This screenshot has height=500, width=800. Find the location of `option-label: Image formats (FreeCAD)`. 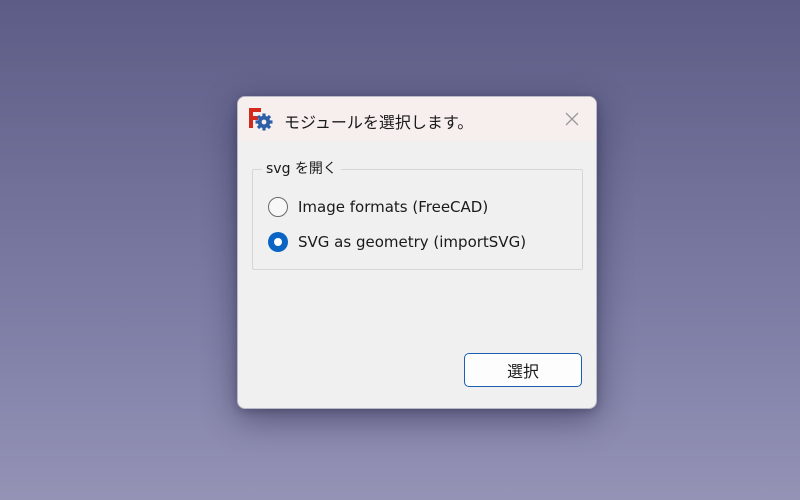

option-label: Image formats (FreeCAD) is located at coordinates (393, 207).